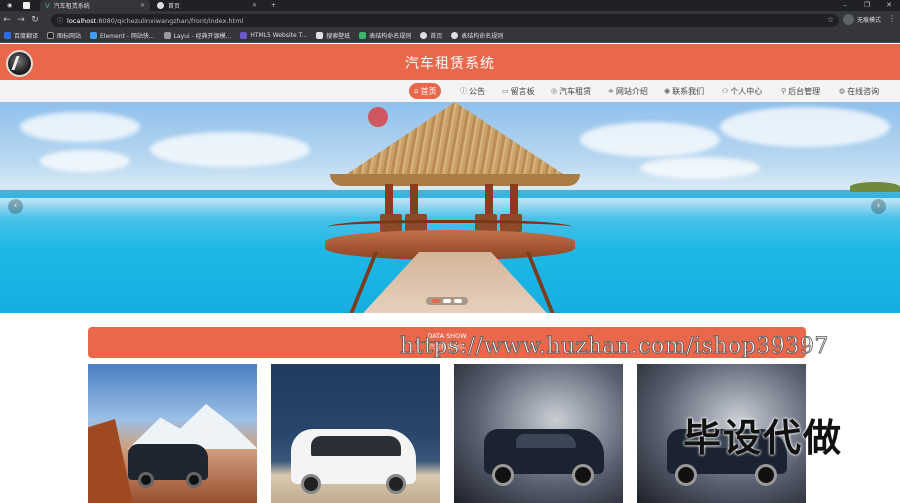 Image resolution: width=900 pixels, height=503 pixels. I want to click on close-window-icon: ✕, so click(889, 5).